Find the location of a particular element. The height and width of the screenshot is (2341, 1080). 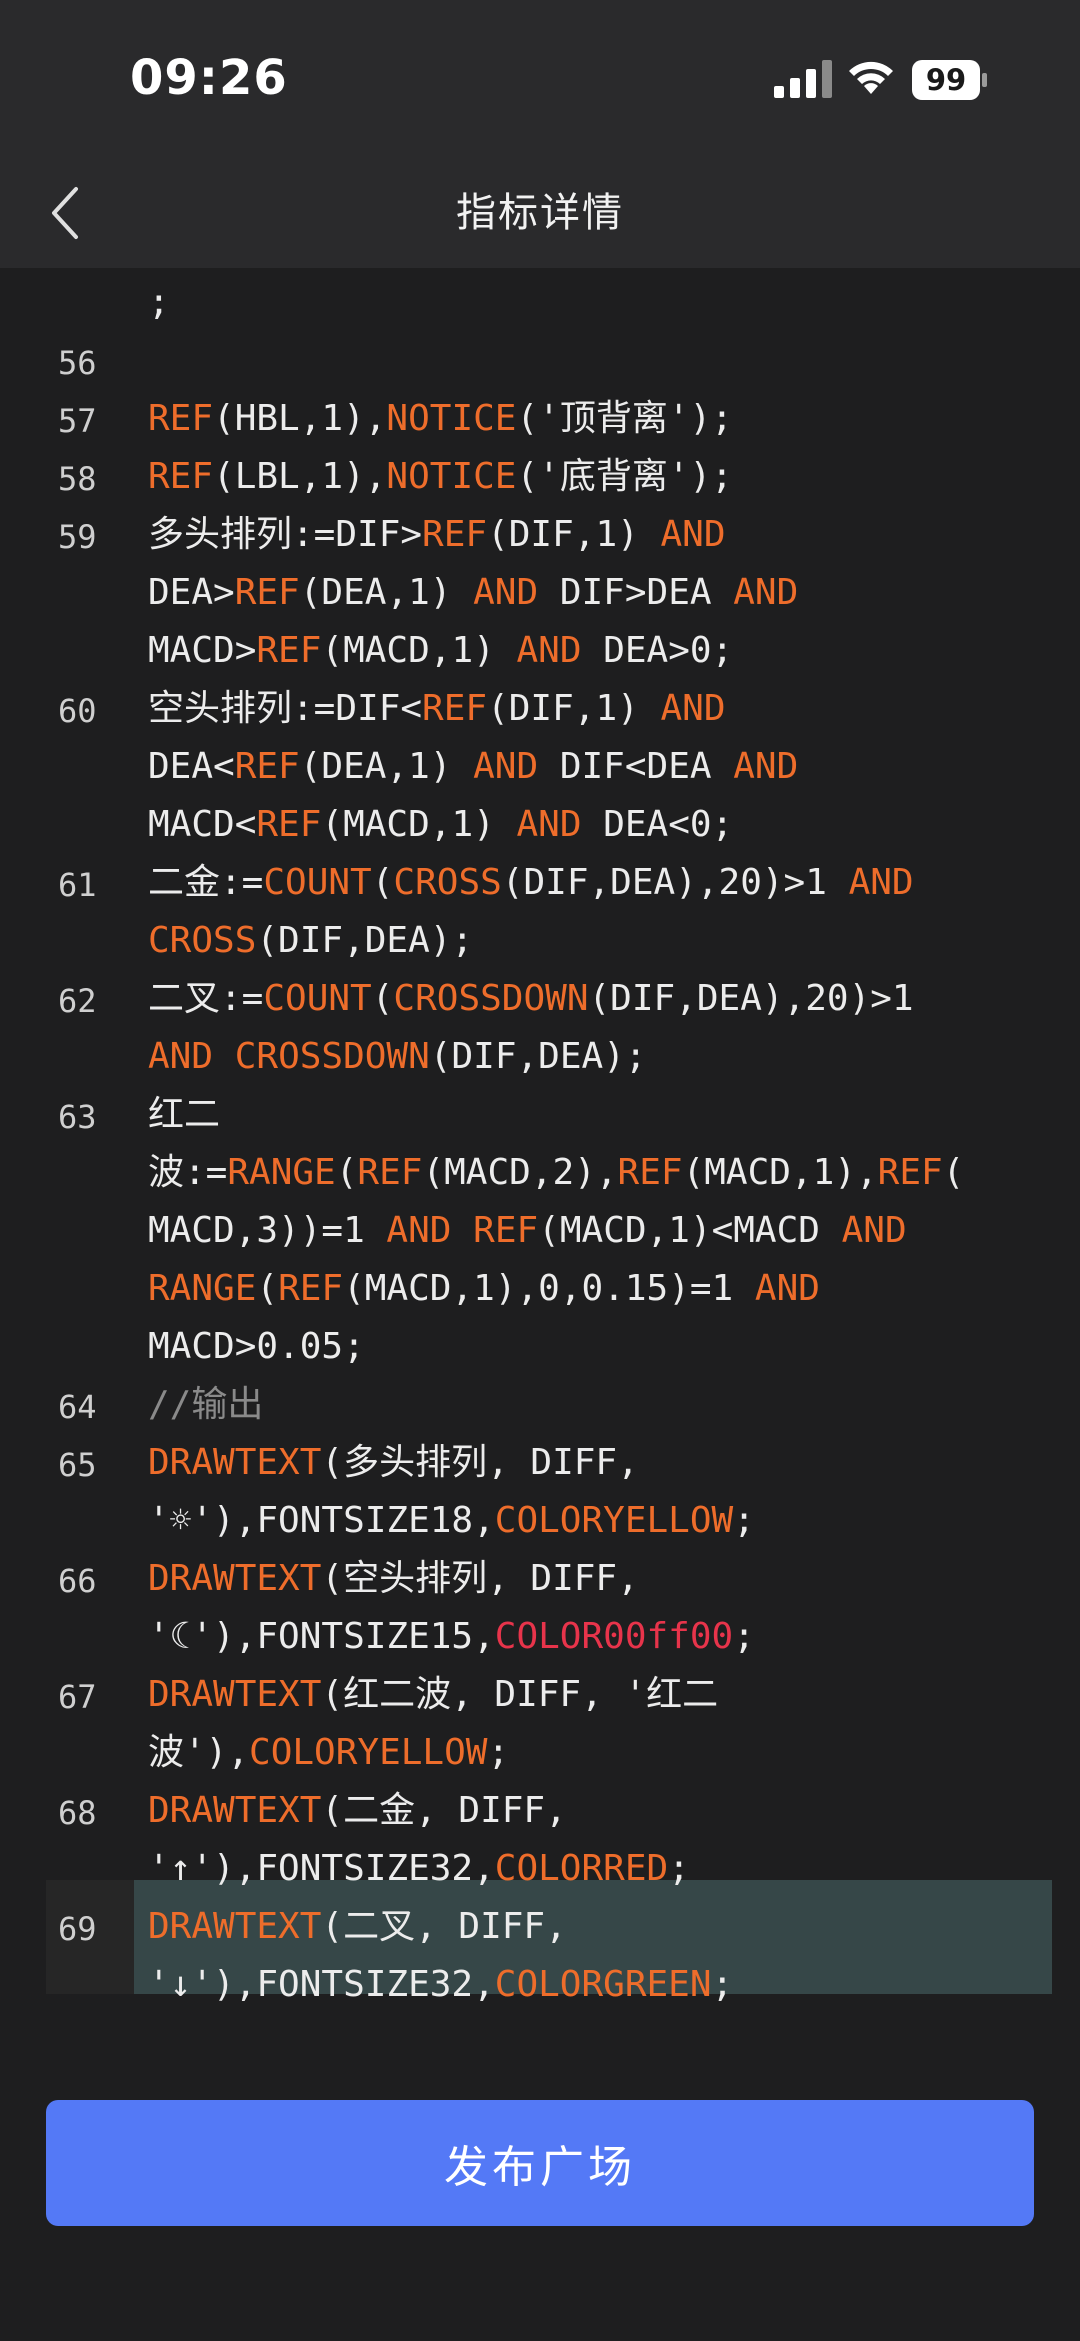

code-token: 波:= is located at coordinates (188, 1172).